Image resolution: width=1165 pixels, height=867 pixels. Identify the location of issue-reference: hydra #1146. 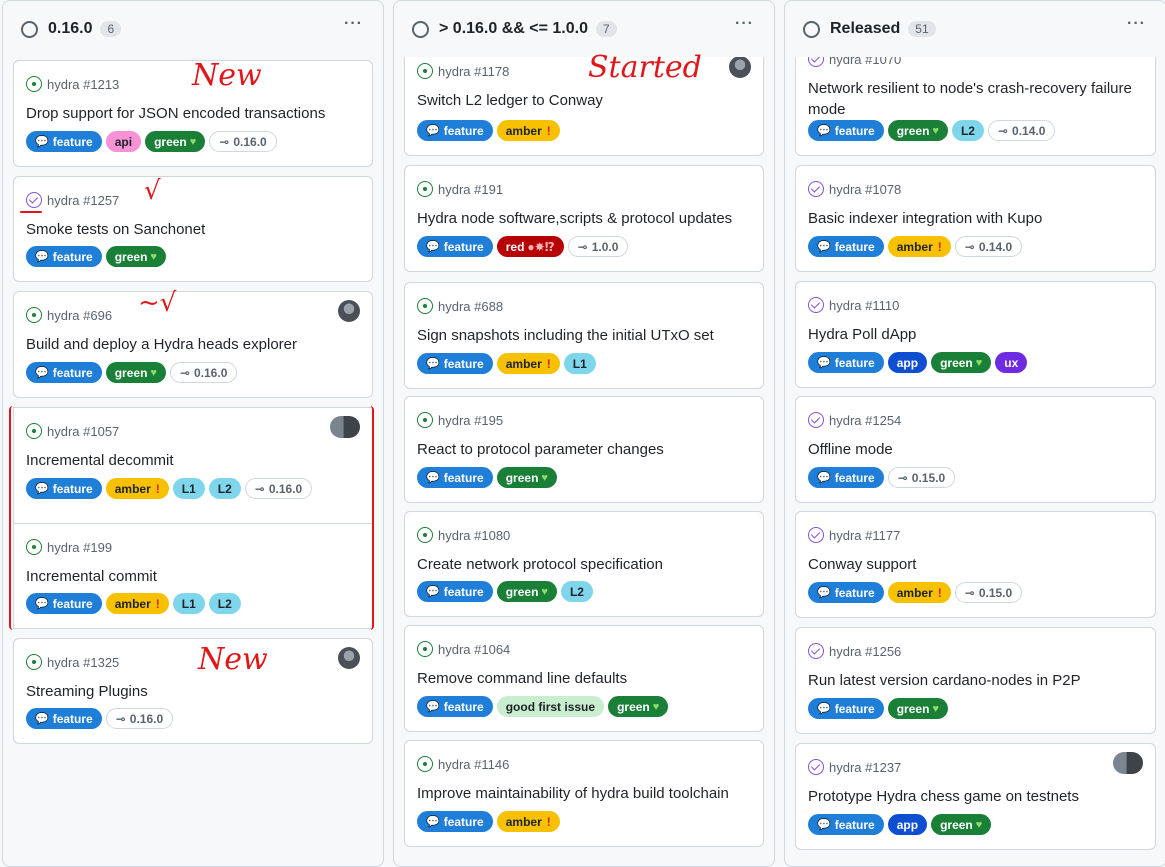
(463, 764).